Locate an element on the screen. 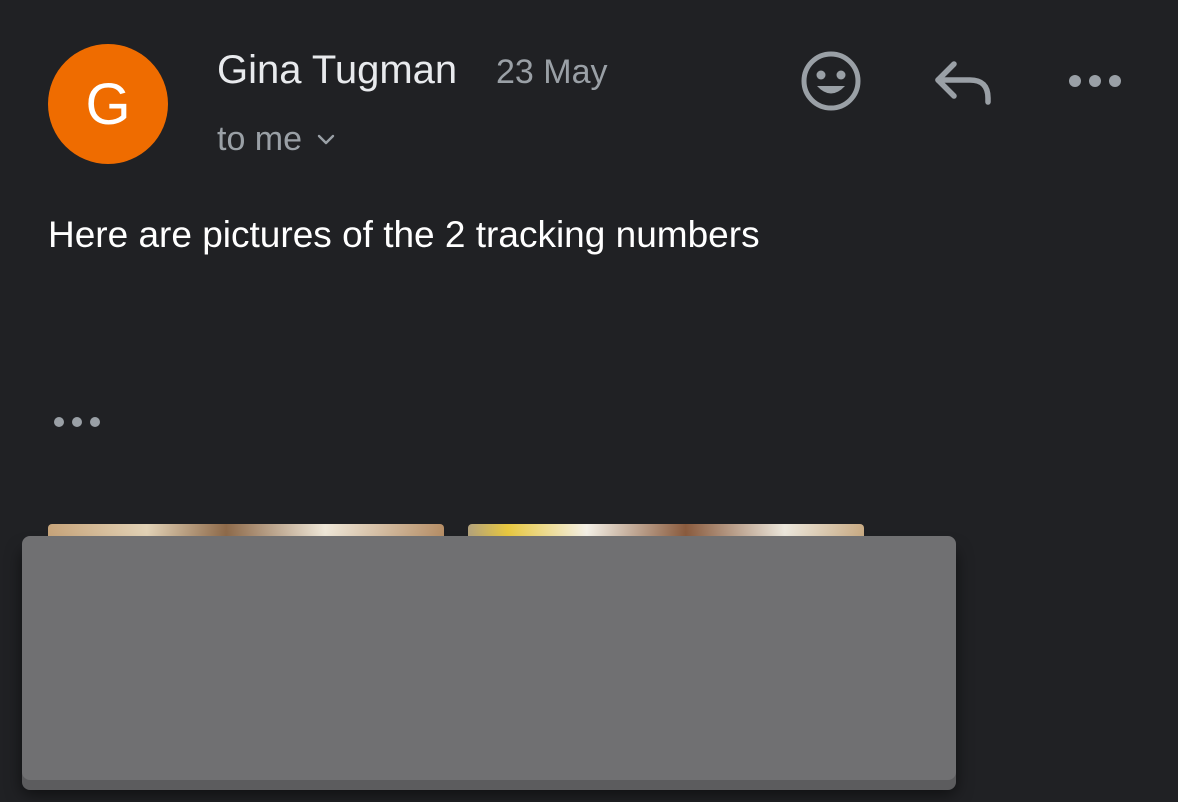 This screenshot has height=802, width=1178. emoji-icon is located at coordinates (831, 81).